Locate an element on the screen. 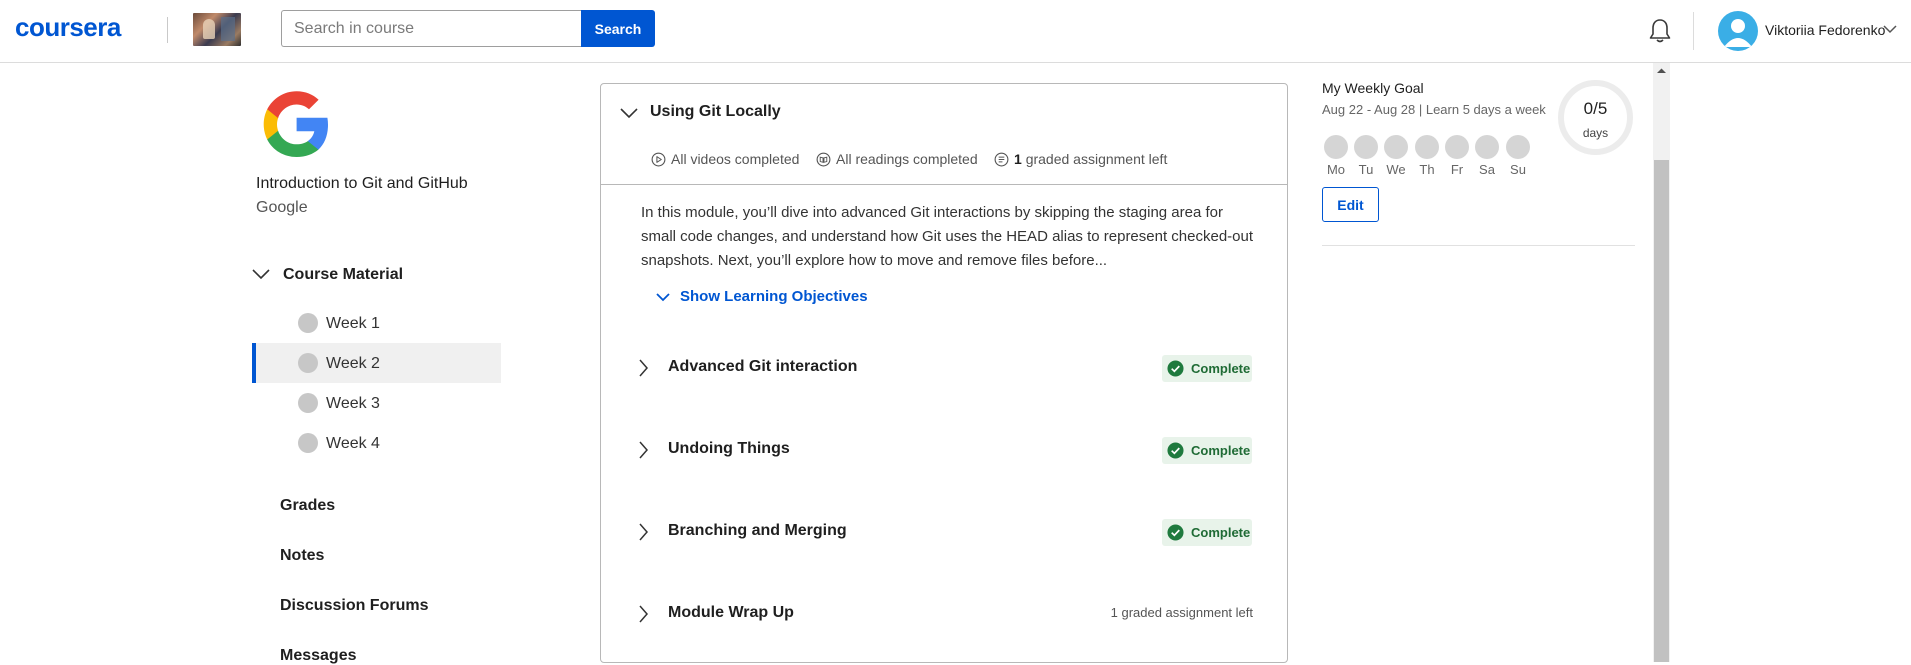 The height and width of the screenshot is (665, 1911). videos-status-text: All videos completed is located at coordinates (735, 159).